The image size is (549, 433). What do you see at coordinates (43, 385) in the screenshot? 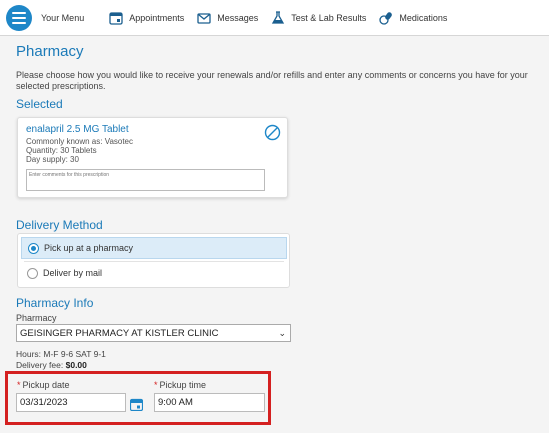
I see `pickup-date-label: * Pickup date` at bounding box center [43, 385].